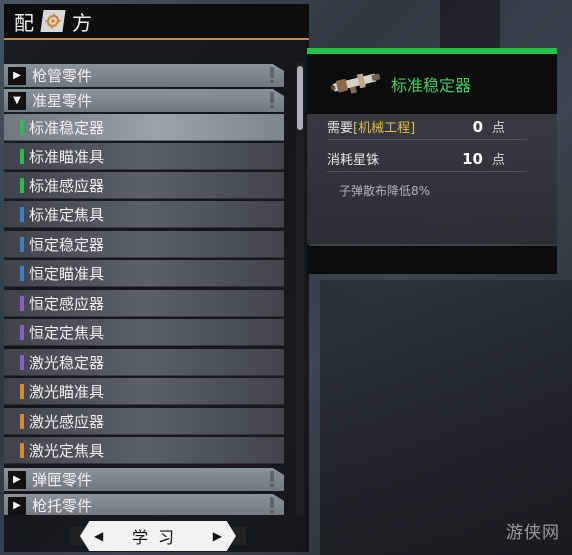 This screenshot has height=555, width=572. What do you see at coordinates (62, 101) in the screenshot?
I see `category-label: 准星零件` at bounding box center [62, 101].